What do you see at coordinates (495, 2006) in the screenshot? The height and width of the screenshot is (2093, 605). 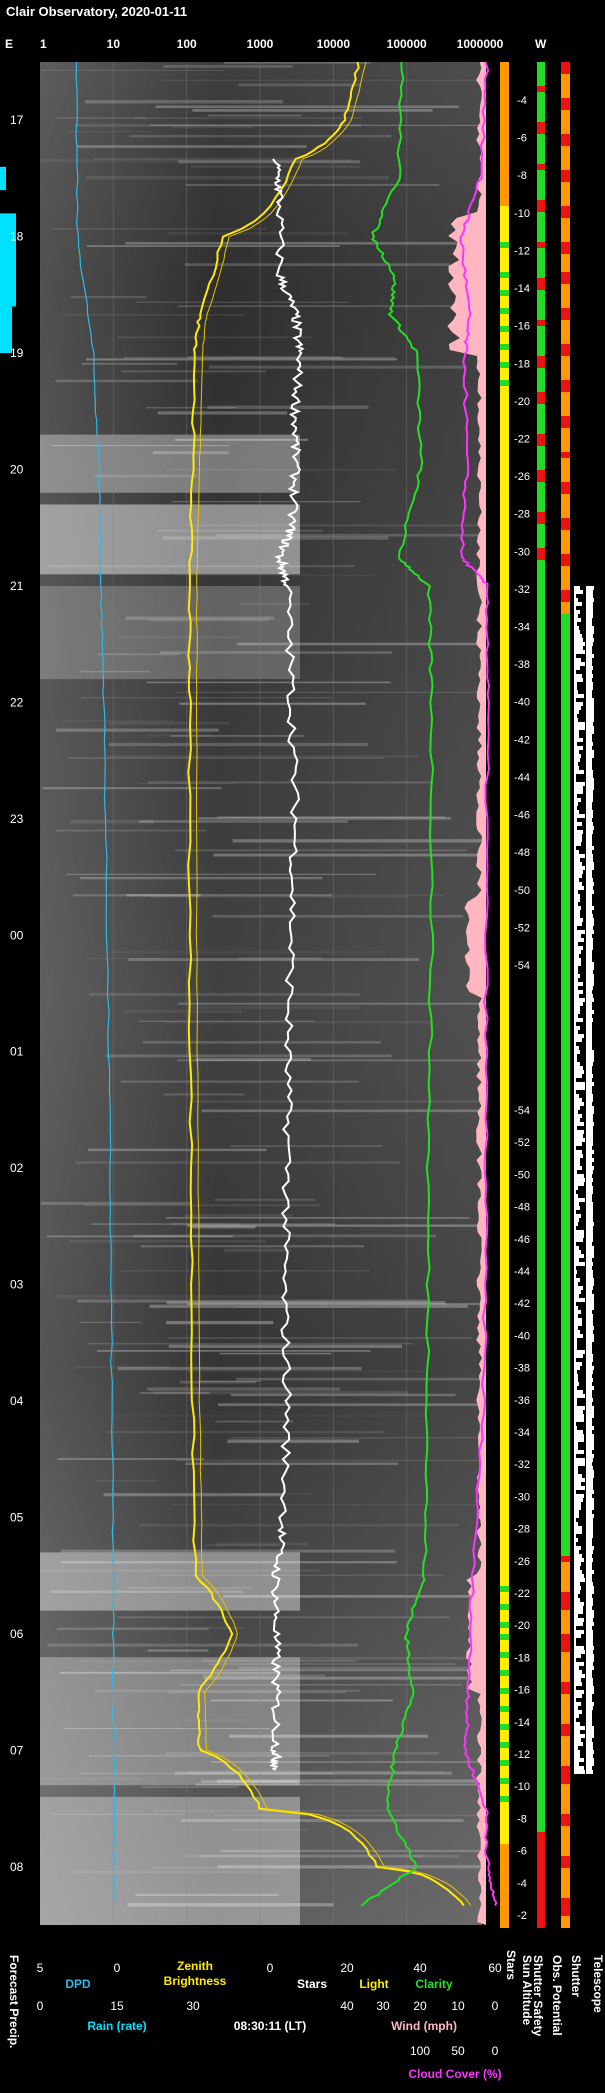 I see `bottom-tick: 0` at bounding box center [495, 2006].